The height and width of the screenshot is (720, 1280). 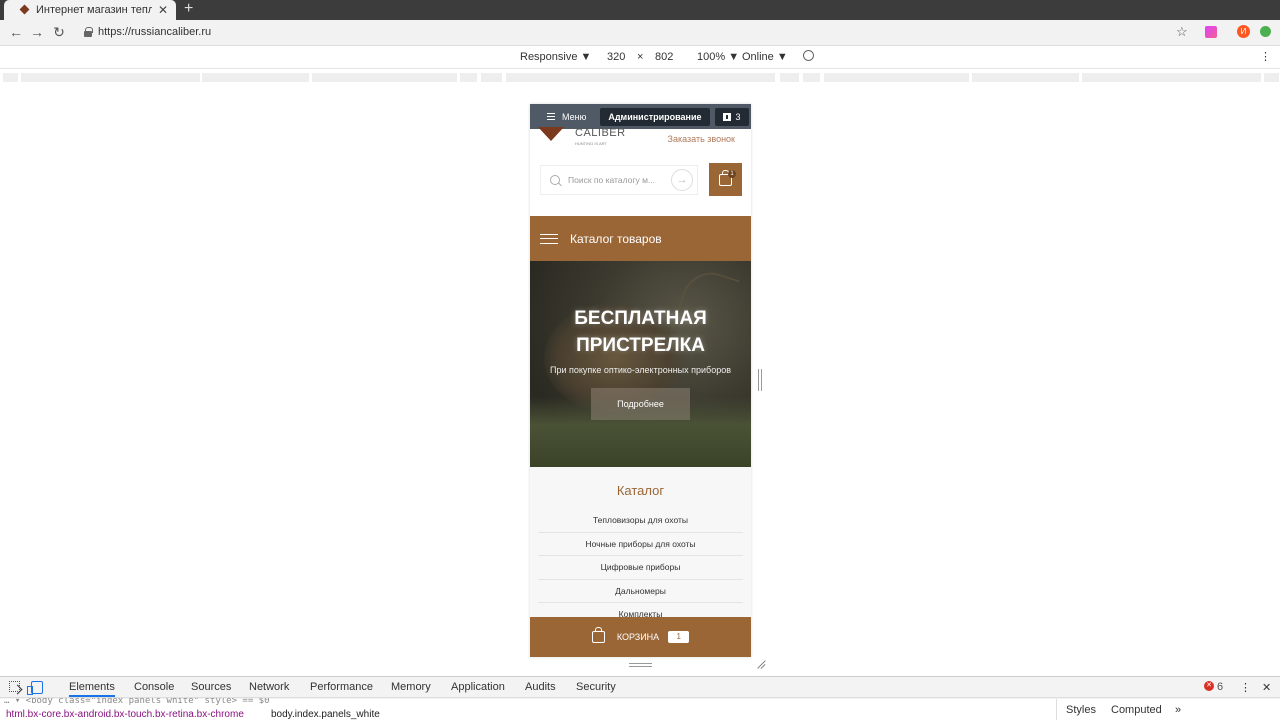 I want to click on tab-security: Security, so click(x=596, y=687).